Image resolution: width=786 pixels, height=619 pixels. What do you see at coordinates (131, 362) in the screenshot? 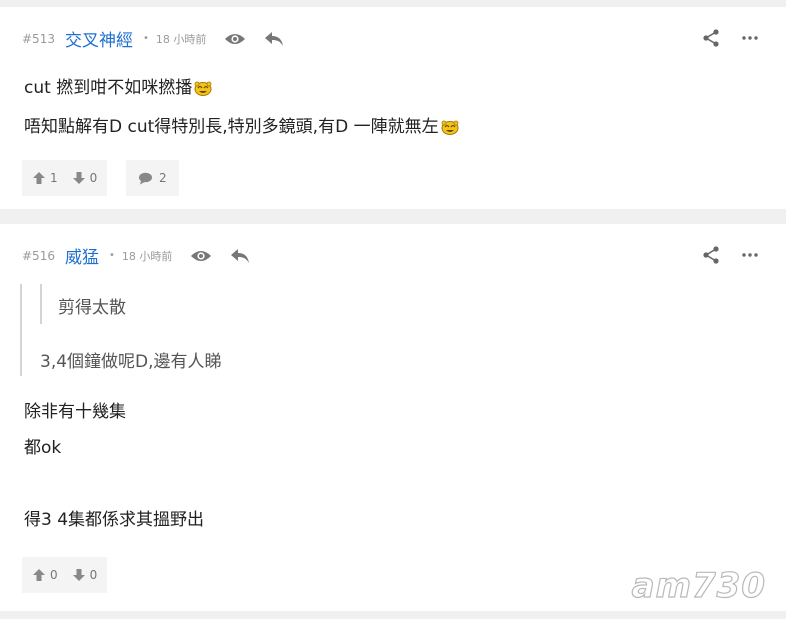
I see `quote-text: 3,4個鐘做呢D,邊有人睇` at bounding box center [131, 362].